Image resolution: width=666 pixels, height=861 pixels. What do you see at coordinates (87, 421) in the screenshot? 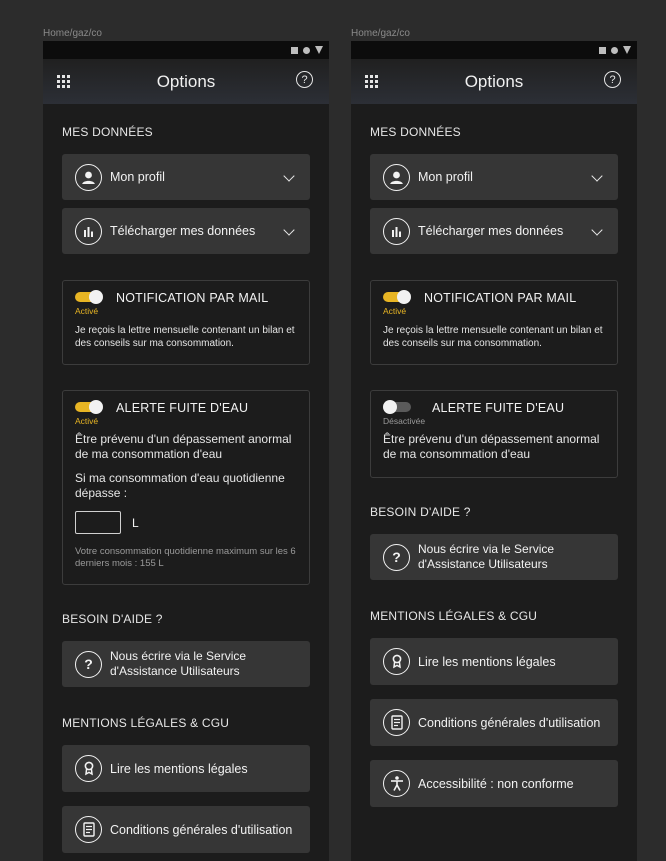
I see `leak-alert-state: Activé` at bounding box center [87, 421].